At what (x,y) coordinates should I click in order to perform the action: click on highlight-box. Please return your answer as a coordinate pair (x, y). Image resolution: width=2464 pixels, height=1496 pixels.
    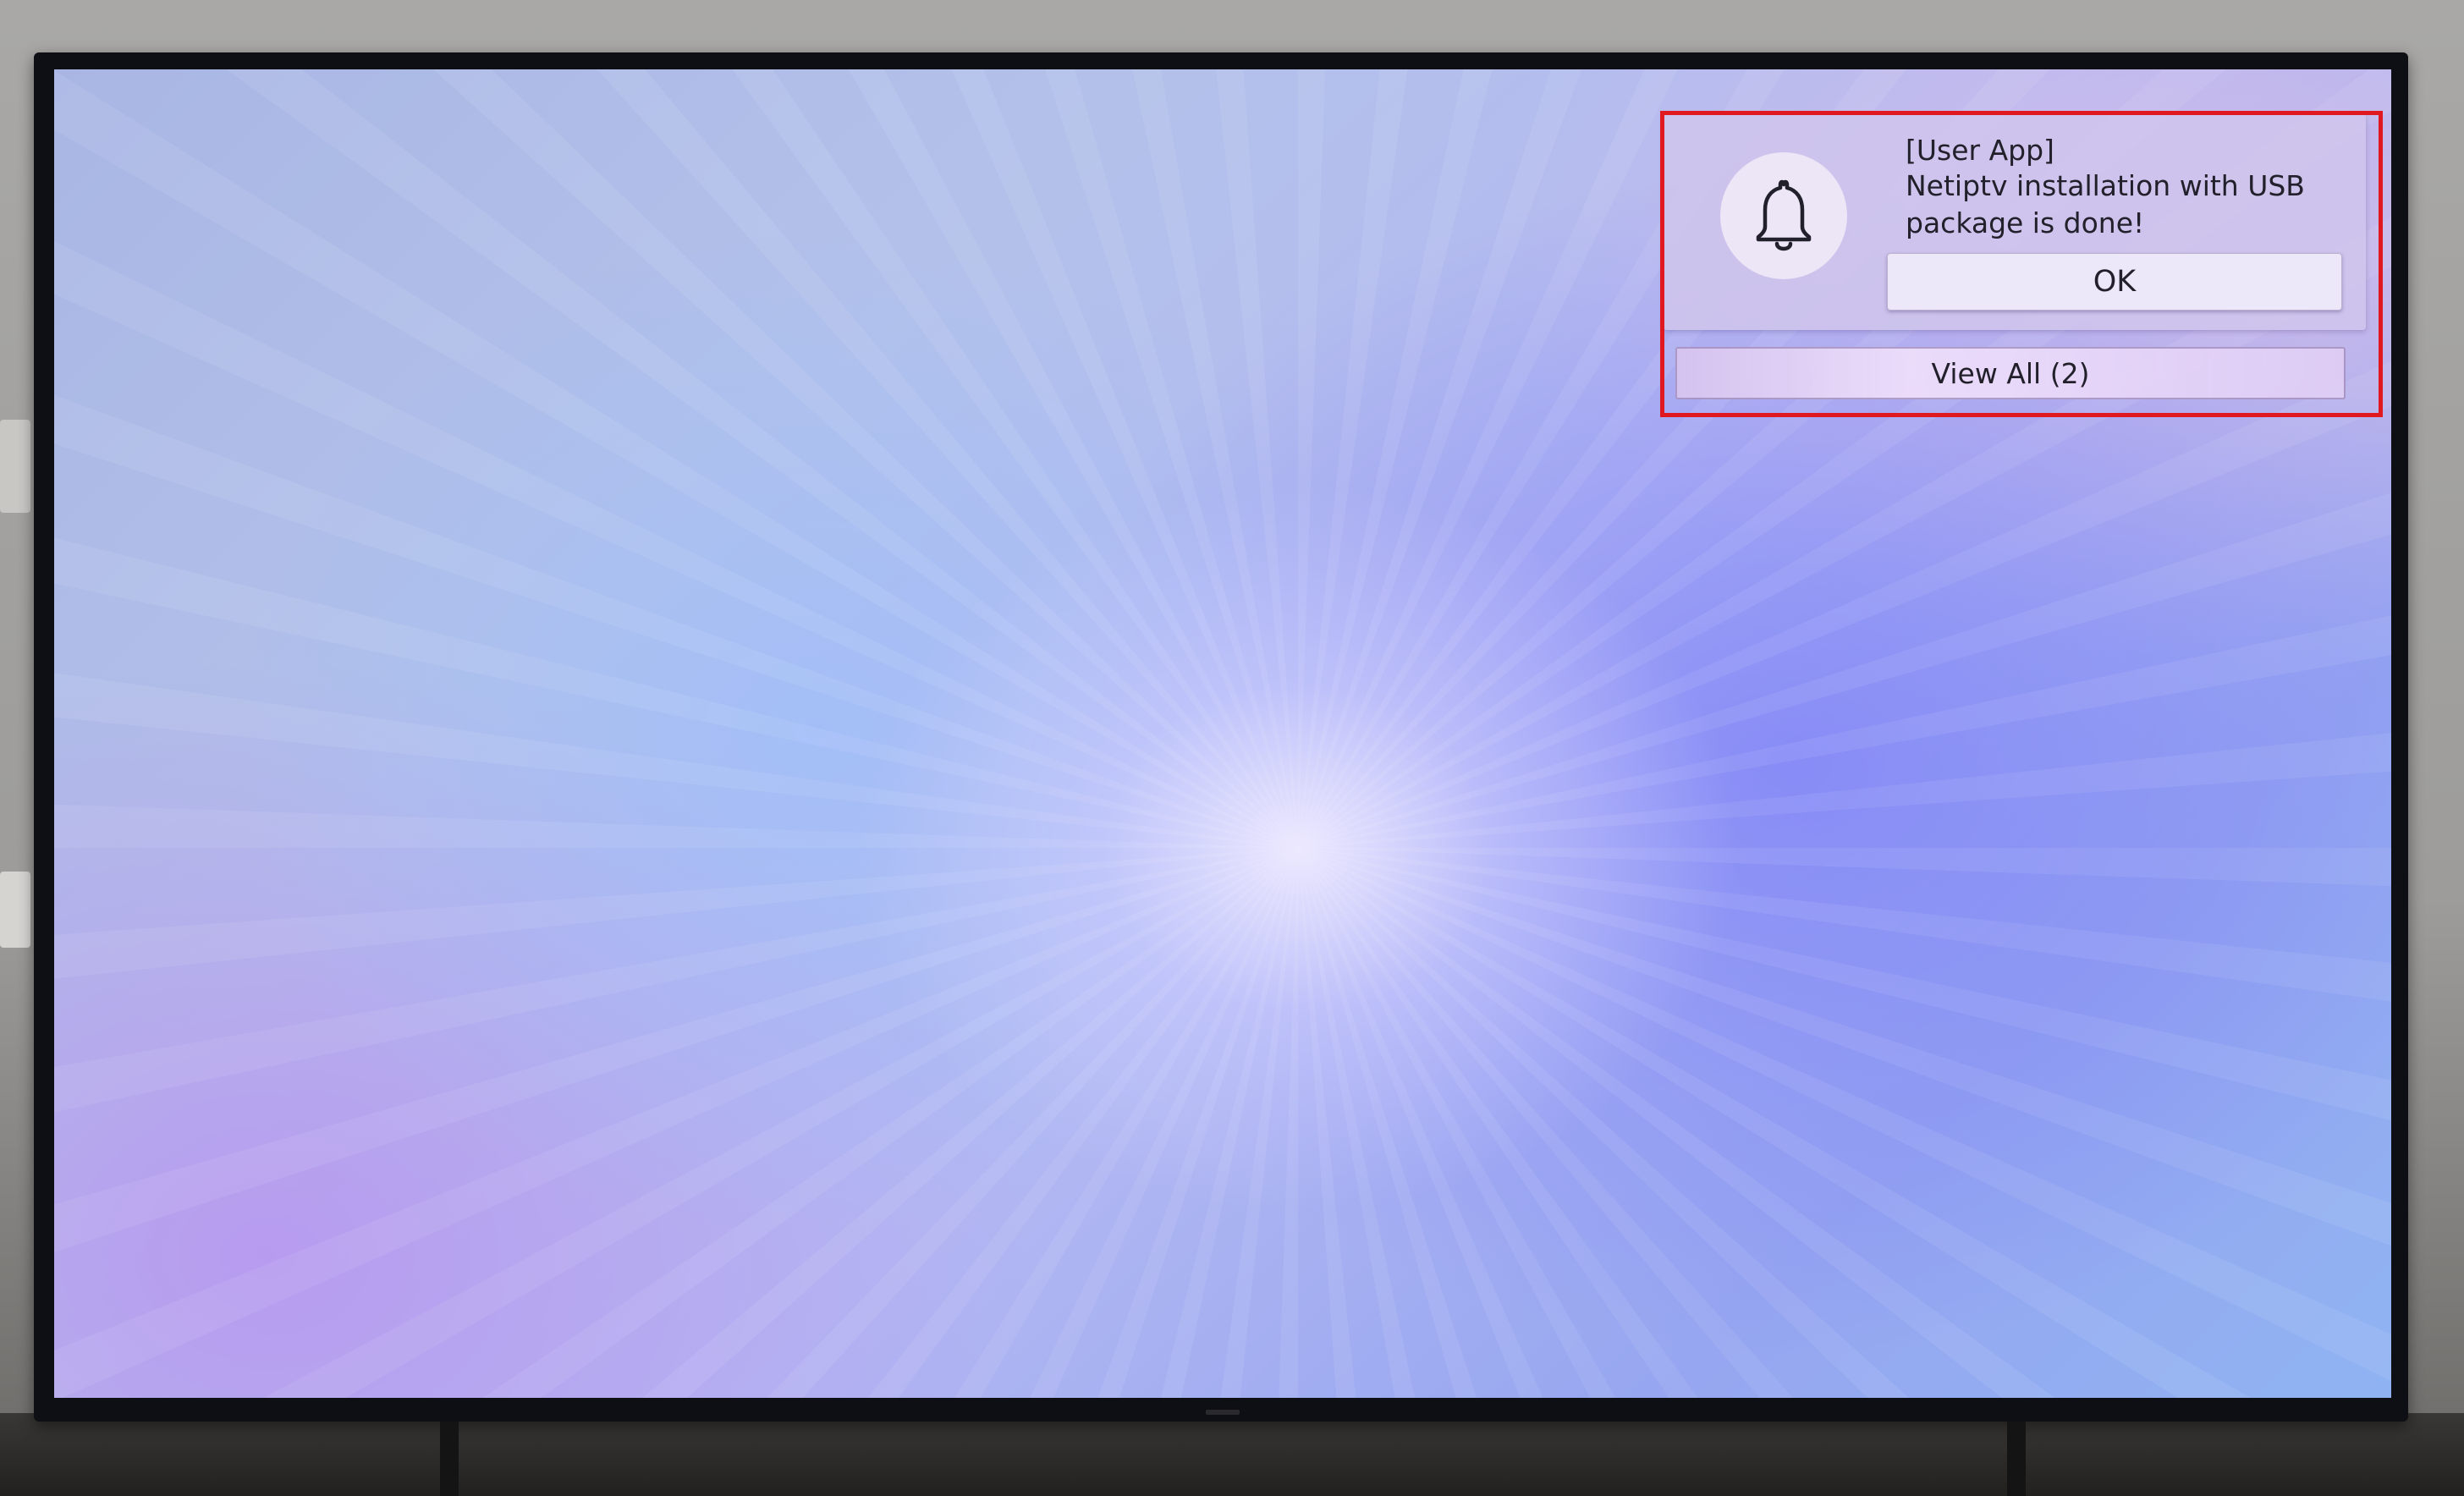
    Looking at the image, I should click on (2021, 264).